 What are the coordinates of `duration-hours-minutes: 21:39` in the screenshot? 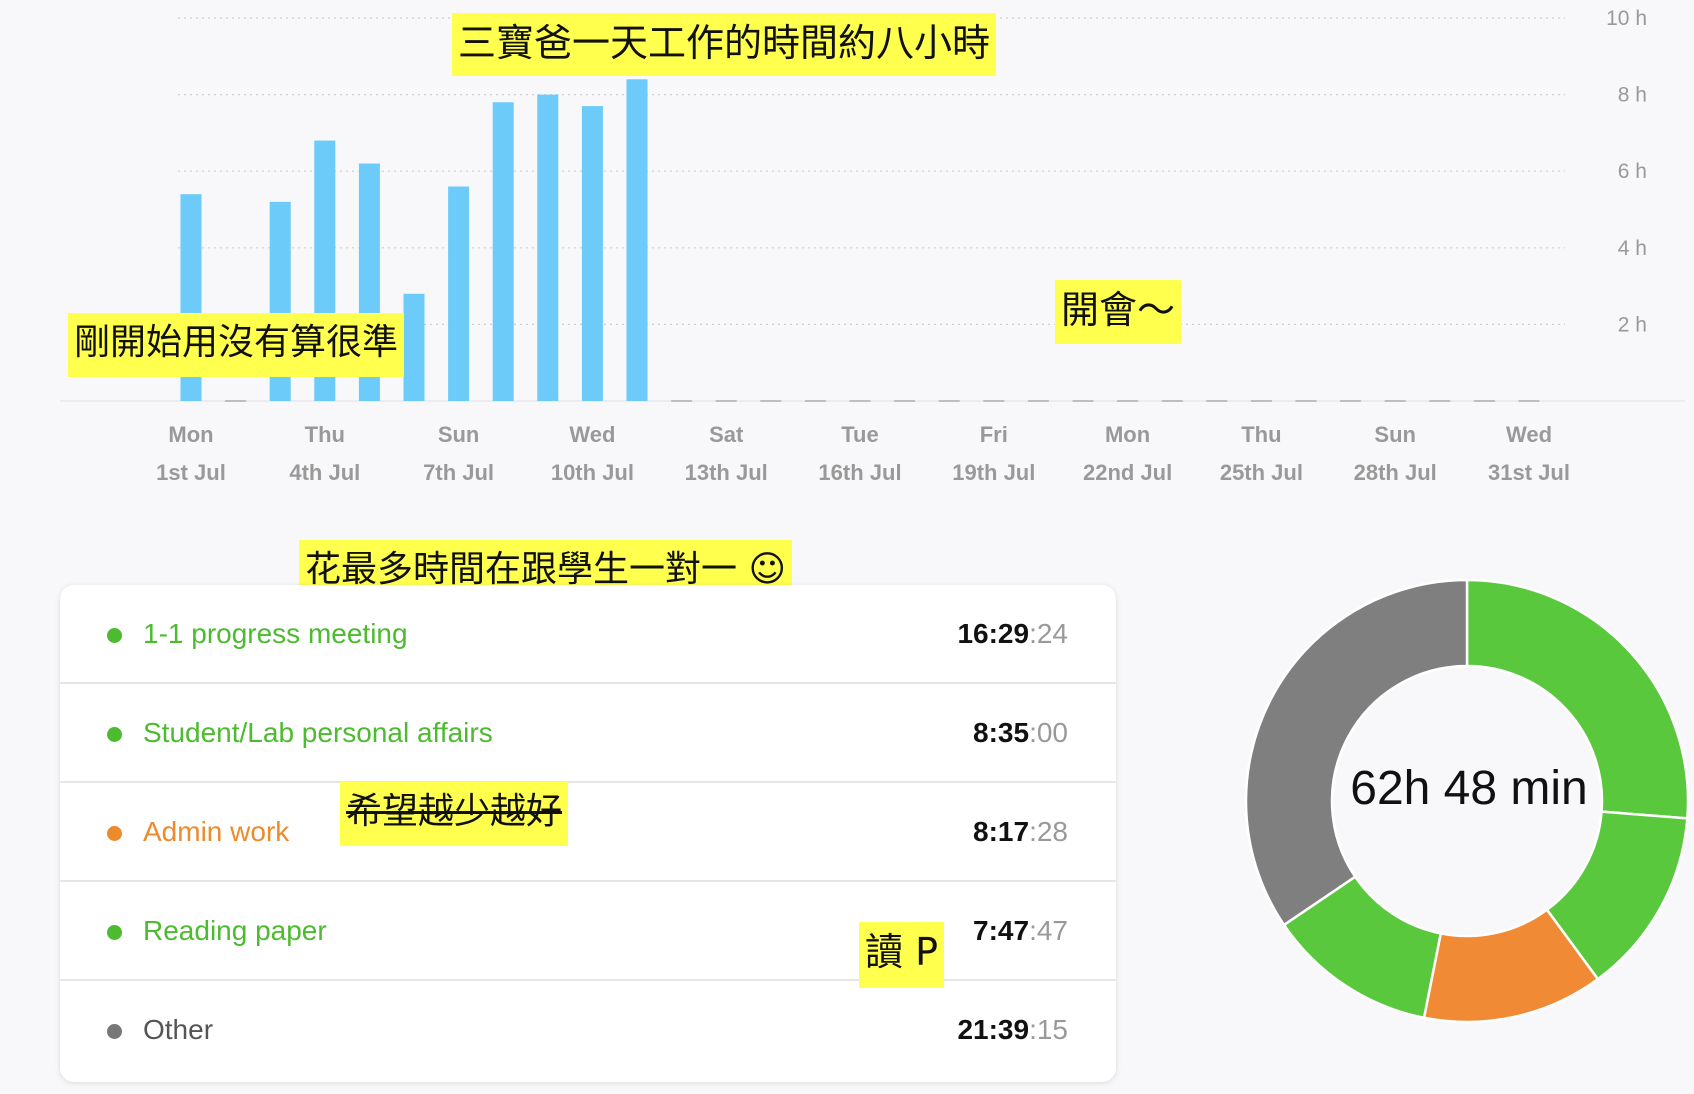 It's located at (993, 1029).